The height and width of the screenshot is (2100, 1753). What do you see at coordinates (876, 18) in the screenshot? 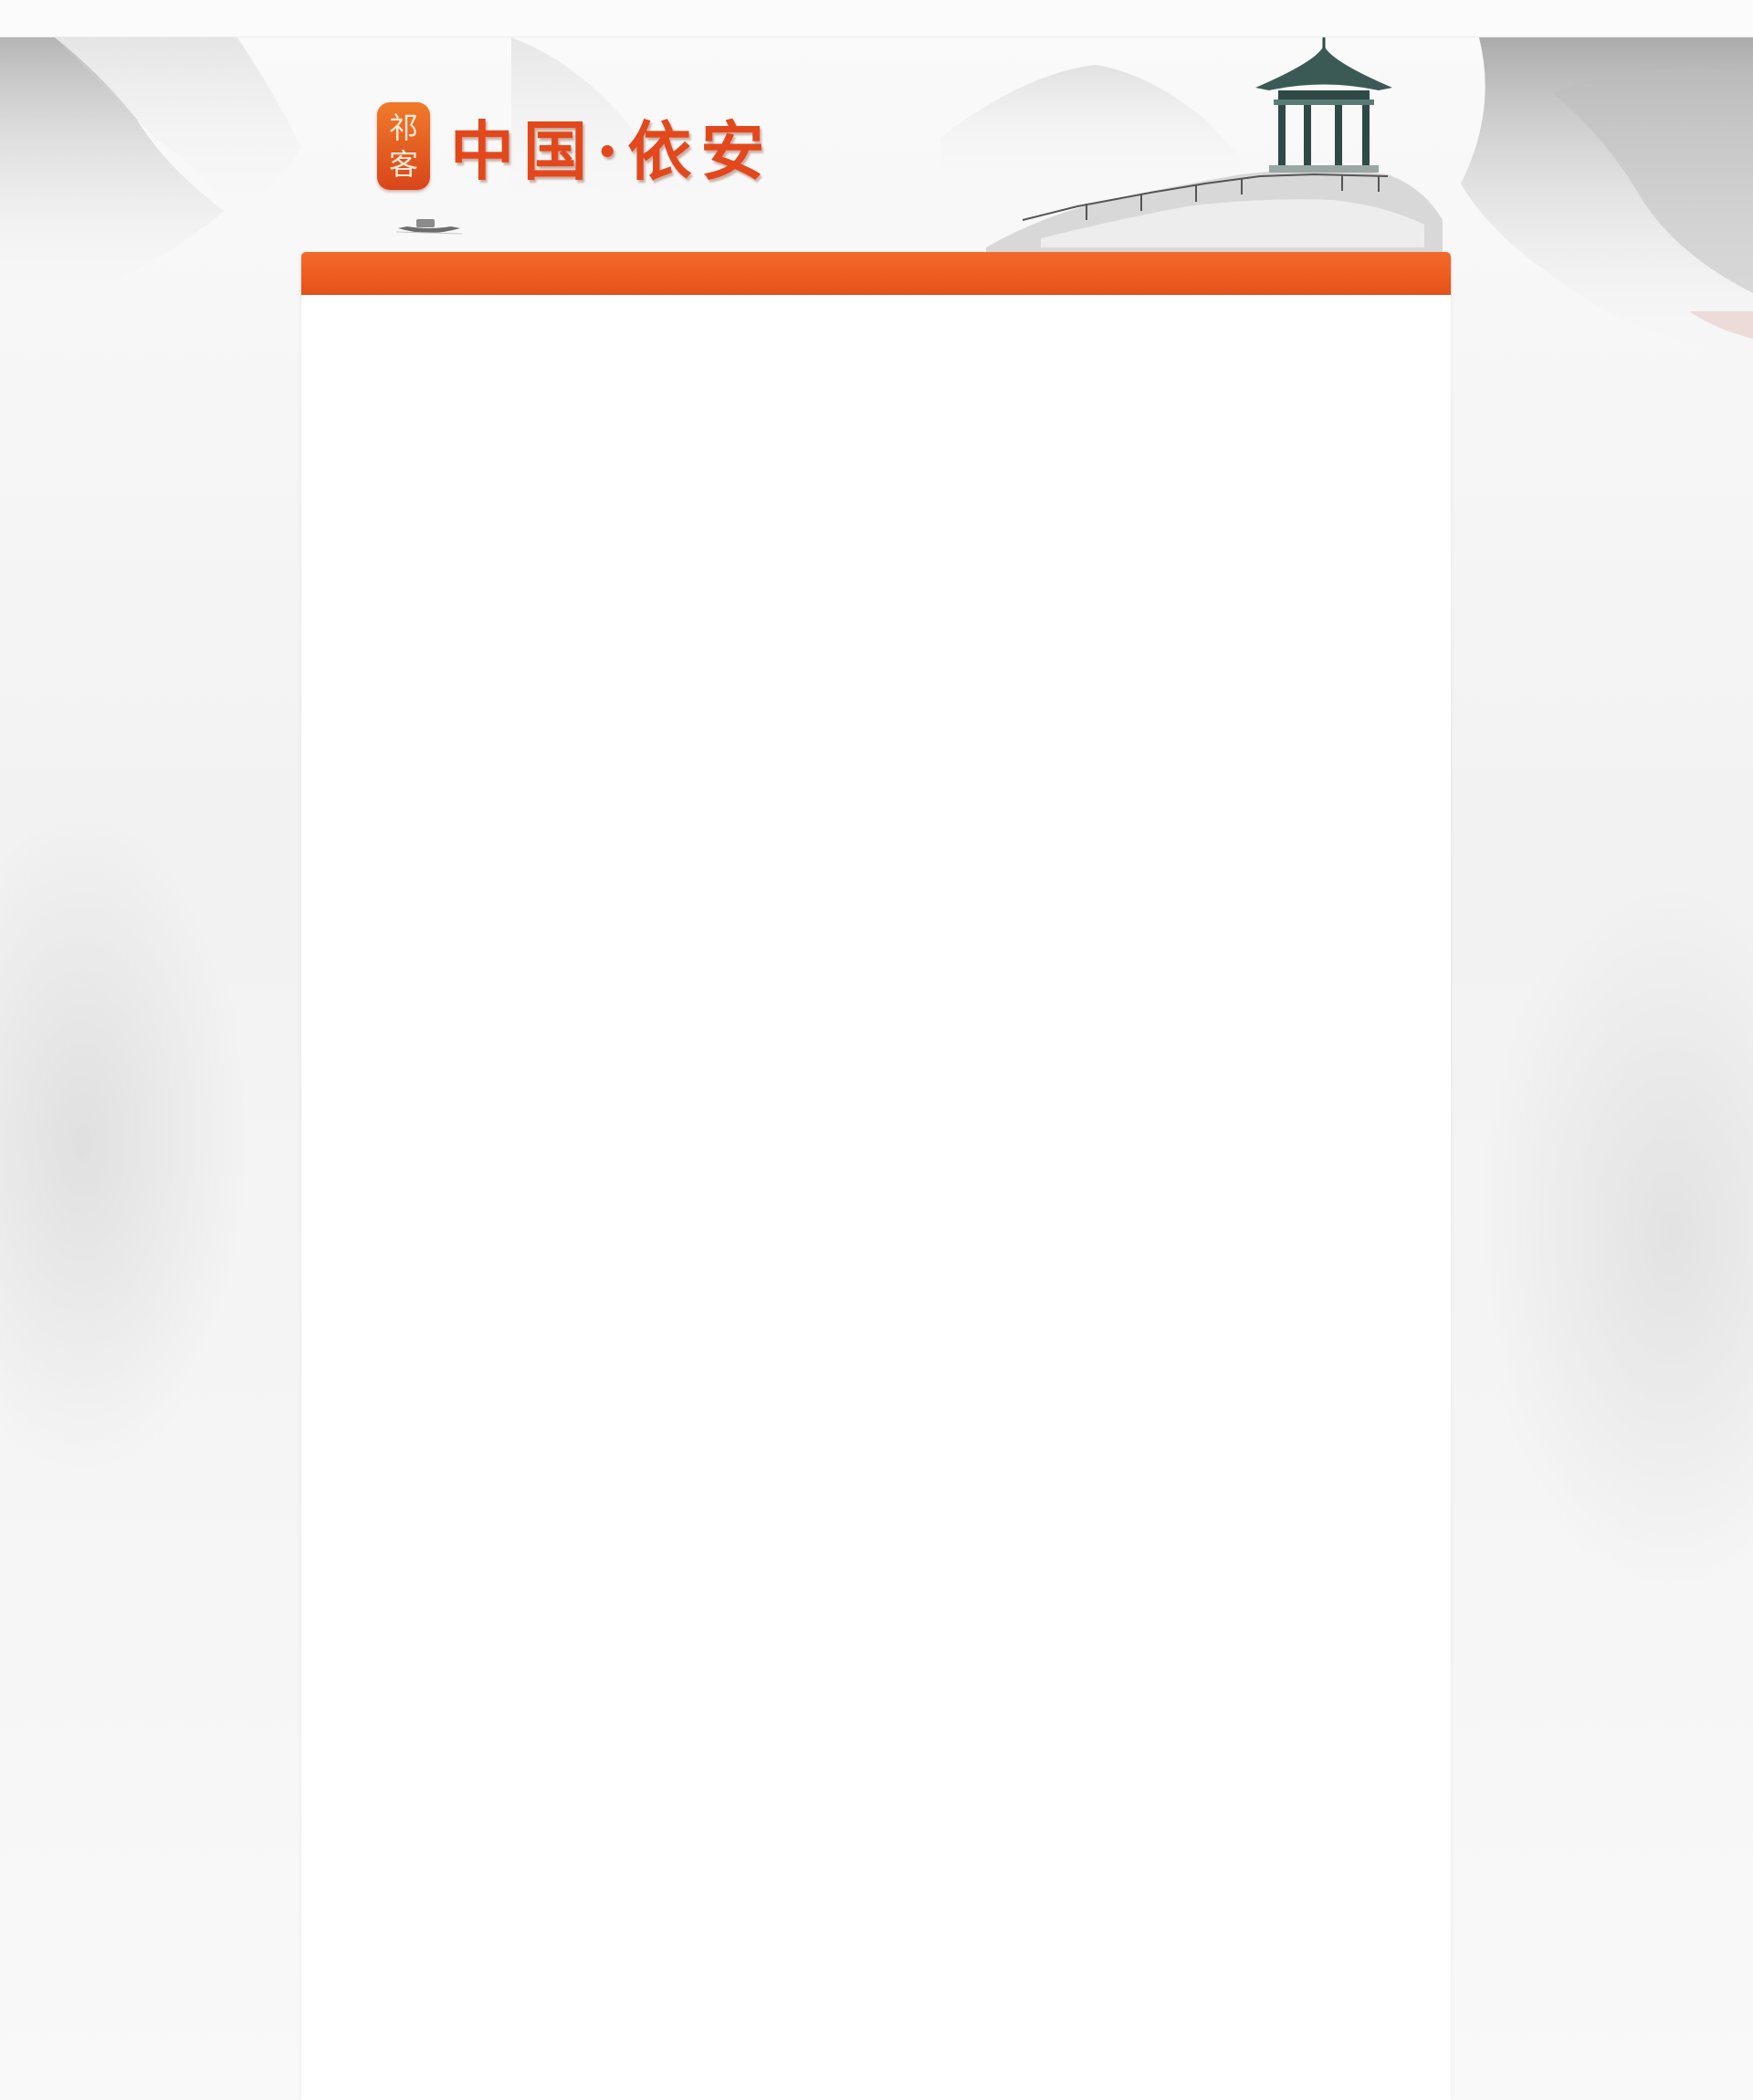
I see `top-strip` at bounding box center [876, 18].